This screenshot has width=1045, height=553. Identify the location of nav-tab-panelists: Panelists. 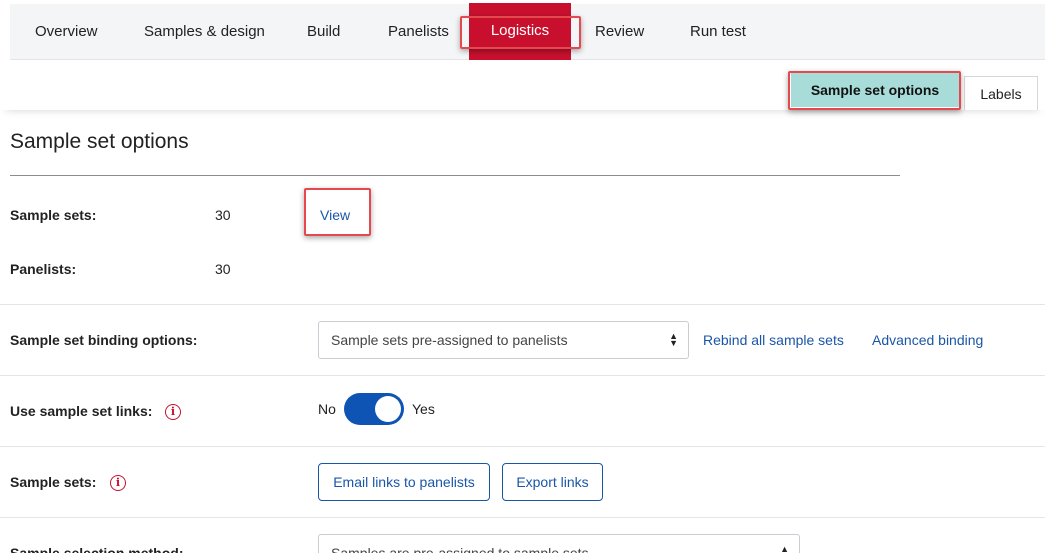
(418, 32).